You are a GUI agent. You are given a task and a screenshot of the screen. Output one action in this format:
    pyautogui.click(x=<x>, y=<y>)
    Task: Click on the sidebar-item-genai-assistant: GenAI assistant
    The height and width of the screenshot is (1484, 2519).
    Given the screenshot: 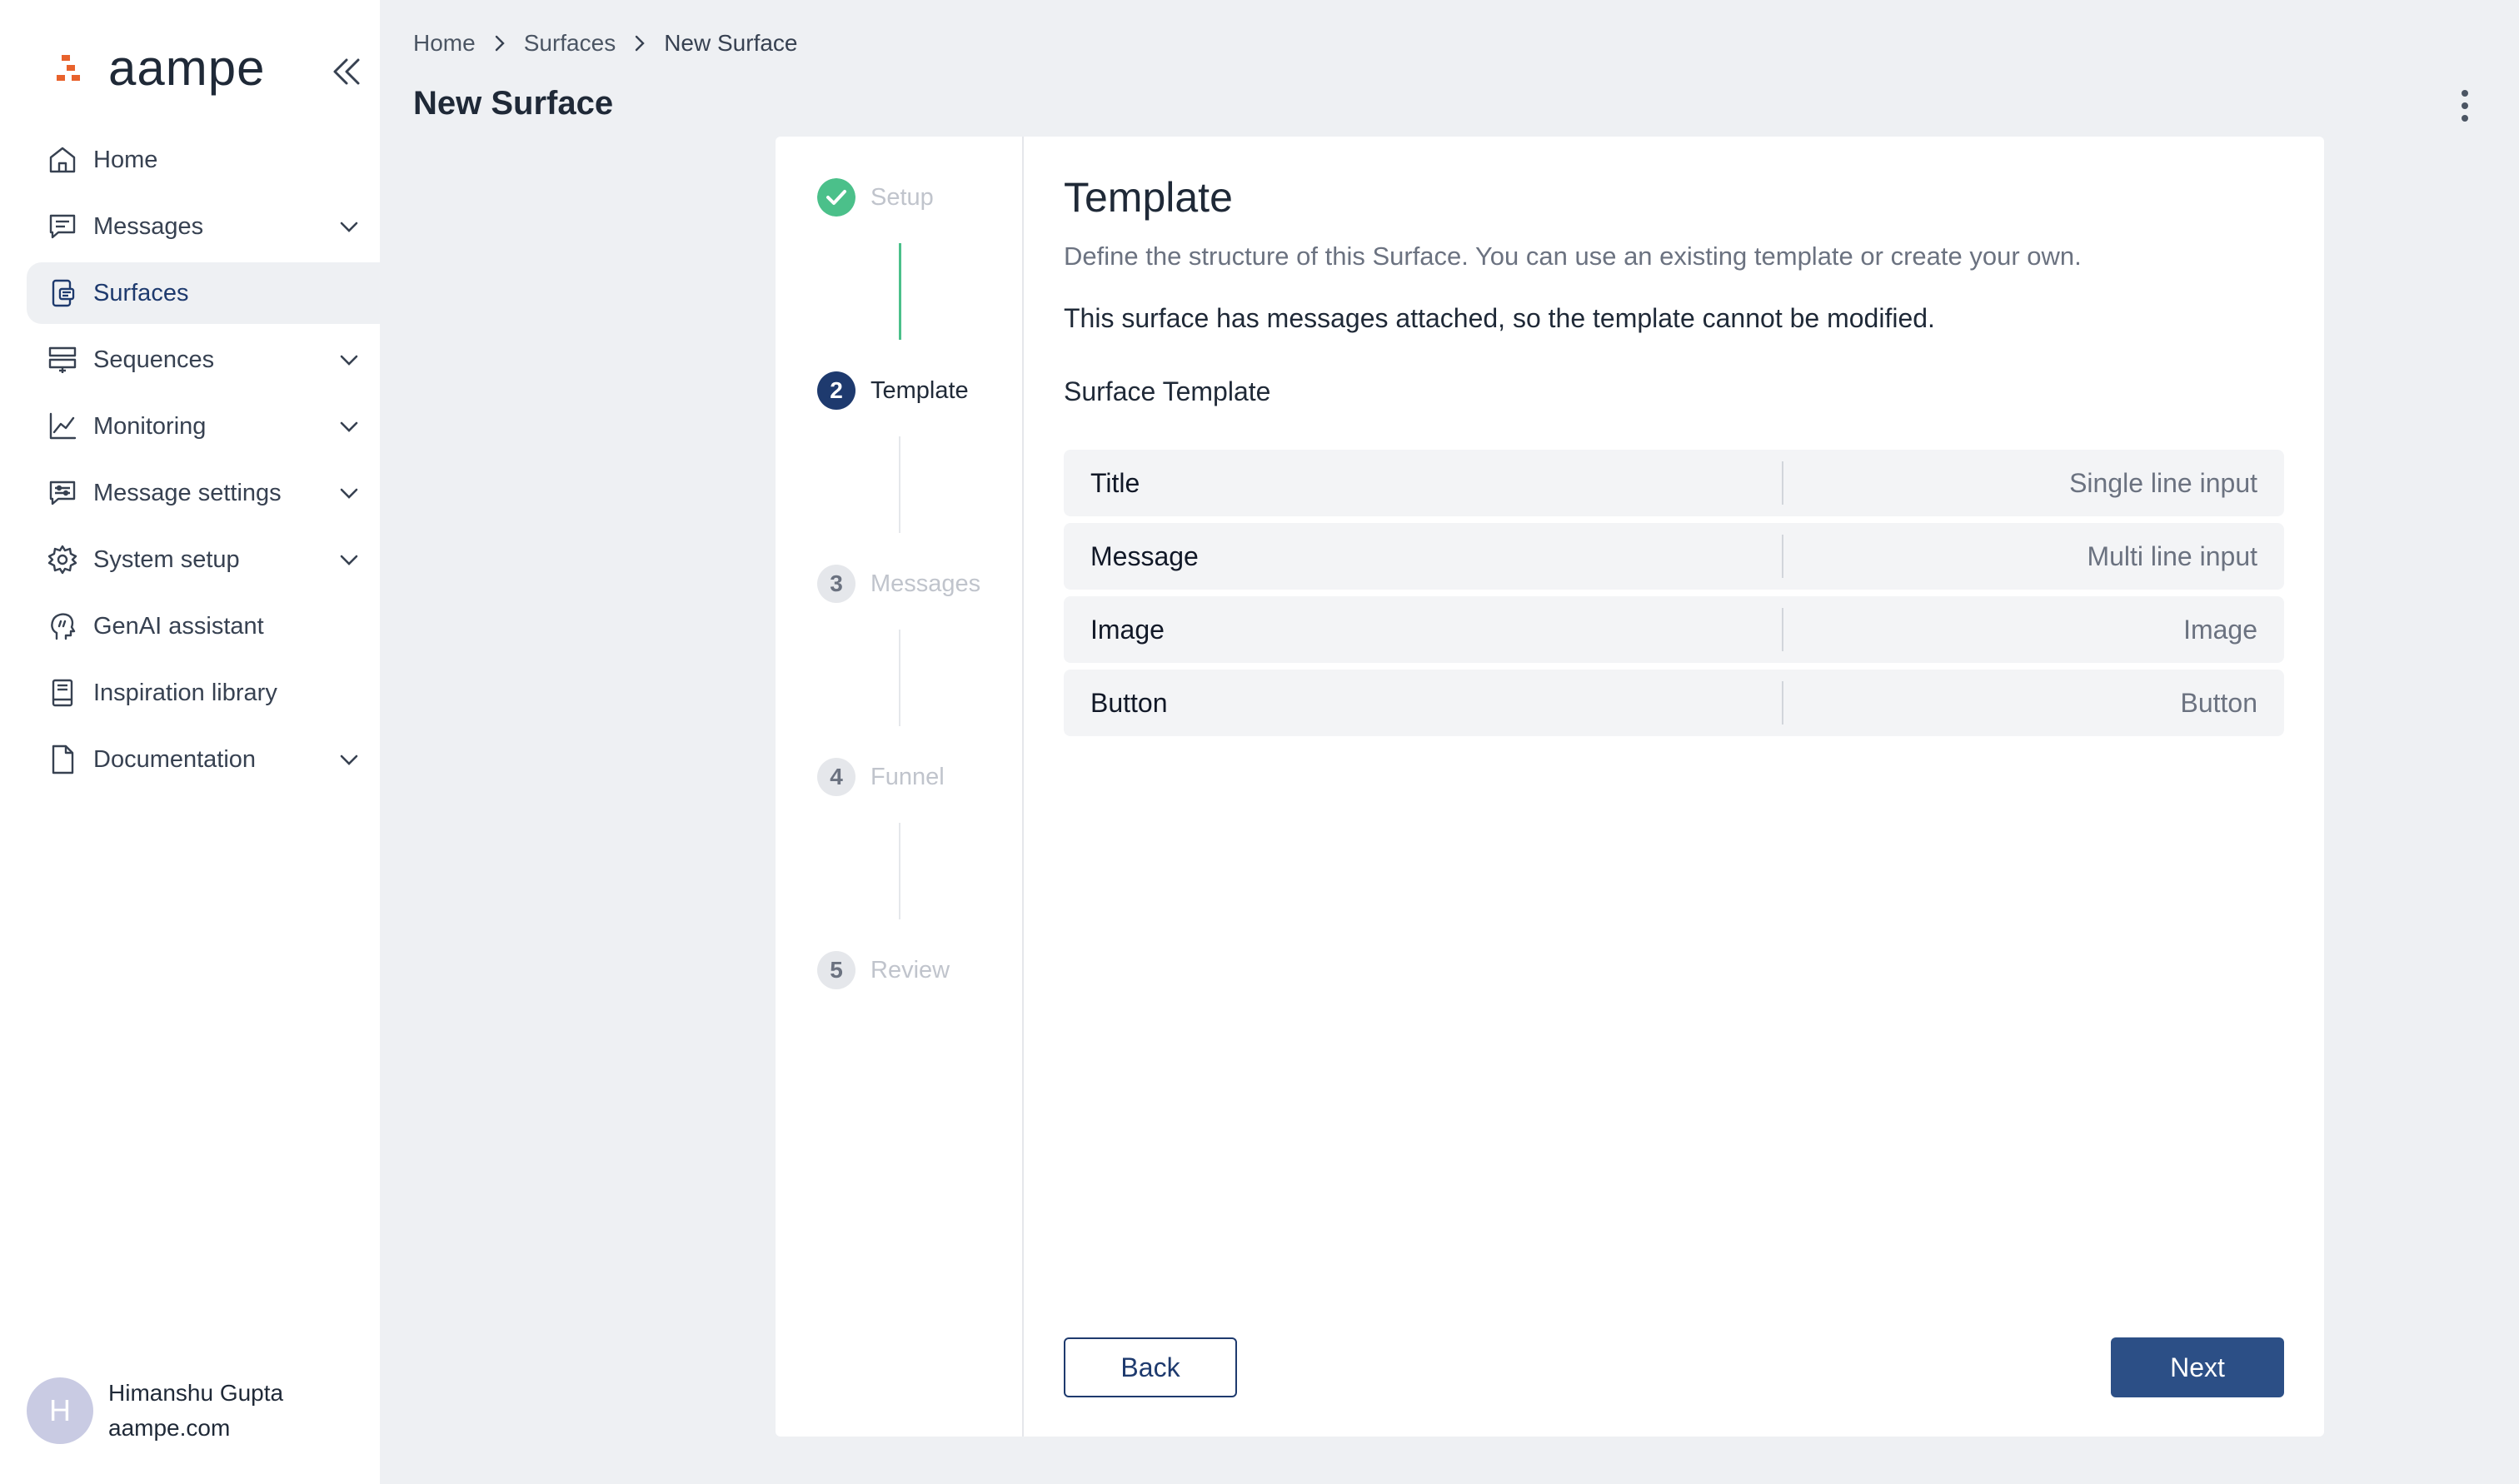 What is the action you would take?
    pyautogui.click(x=203, y=626)
    